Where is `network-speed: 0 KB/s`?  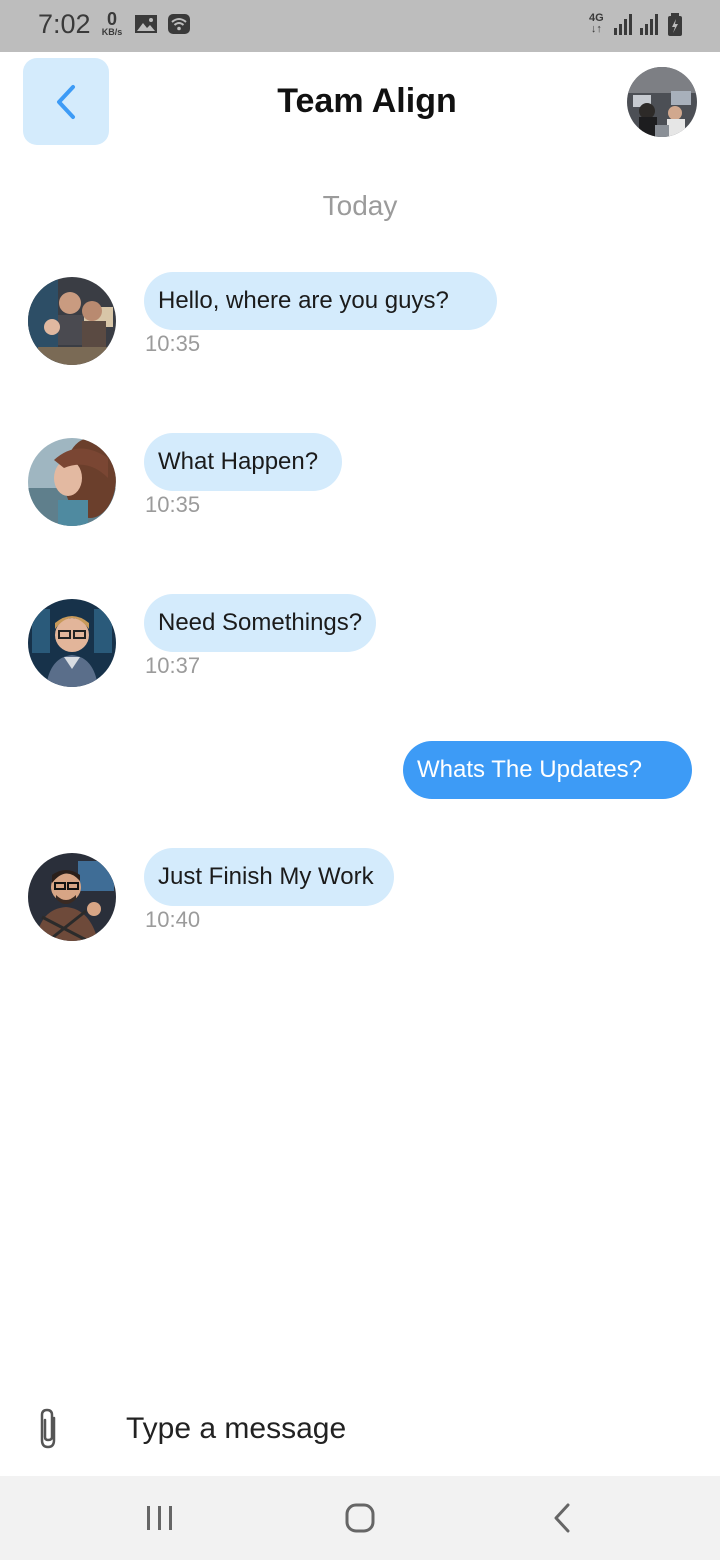 network-speed: 0 KB/s is located at coordinates (112, 23).